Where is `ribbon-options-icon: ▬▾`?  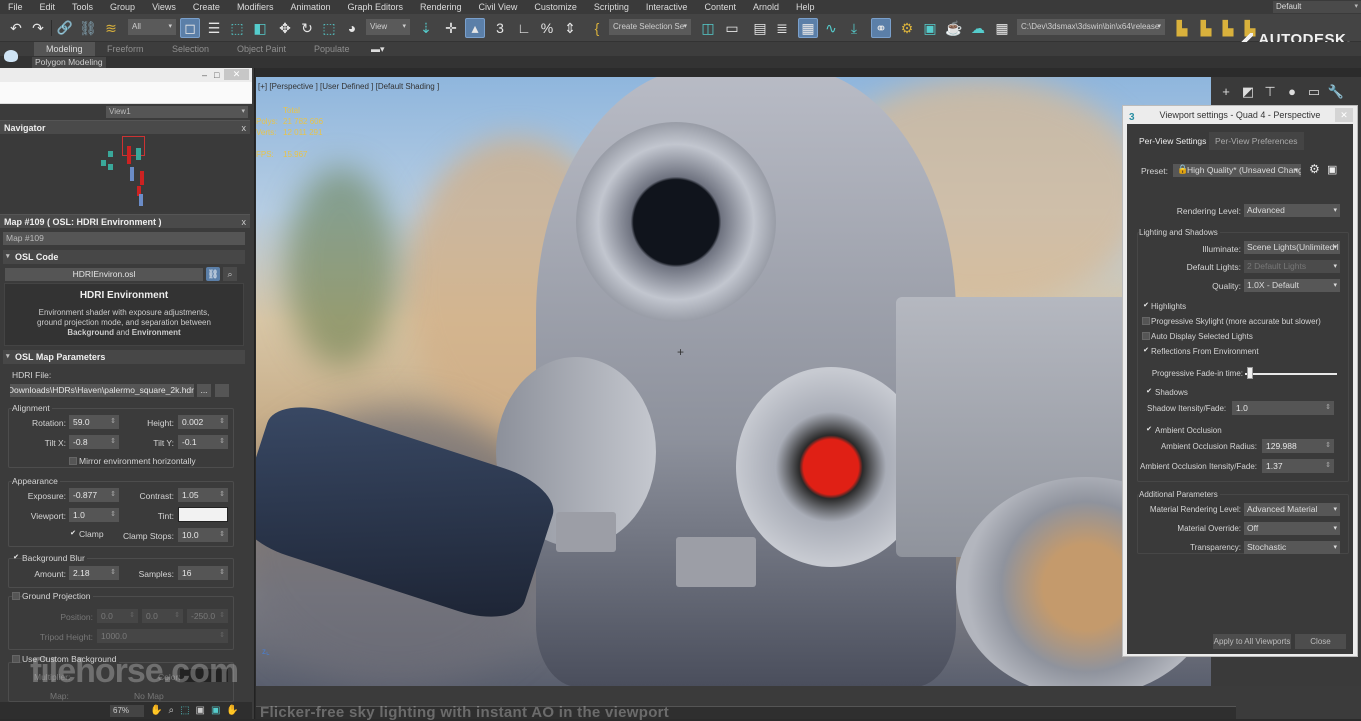
ribbon-options-icon: ▬▾ is located at coordinates (378, 49).